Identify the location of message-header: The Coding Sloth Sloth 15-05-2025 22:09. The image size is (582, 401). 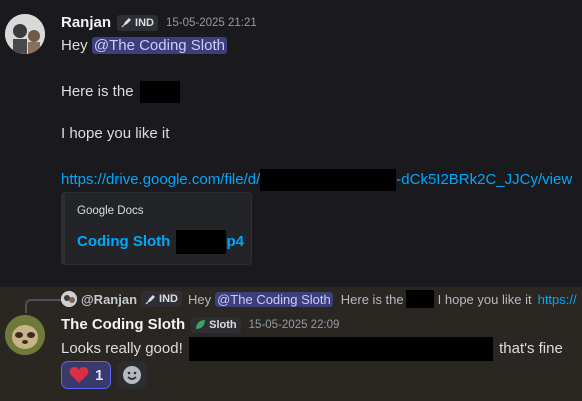
(200, 324).